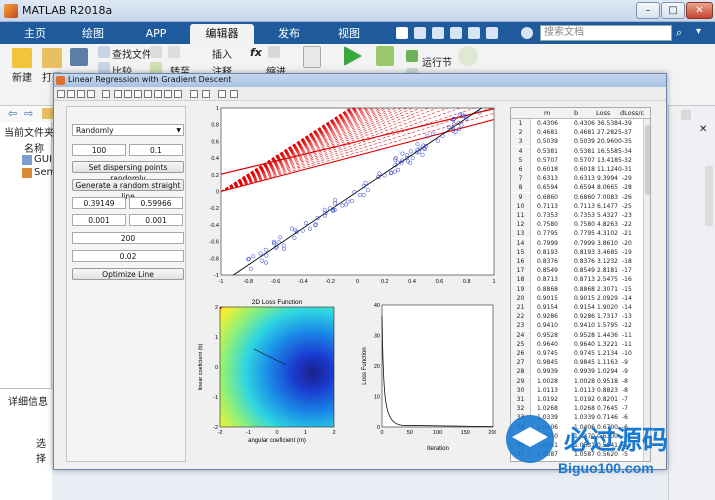 The width and height of the screenshot is (715, 500). I want to click on table-cell: 0.9154, so click(584, 307).